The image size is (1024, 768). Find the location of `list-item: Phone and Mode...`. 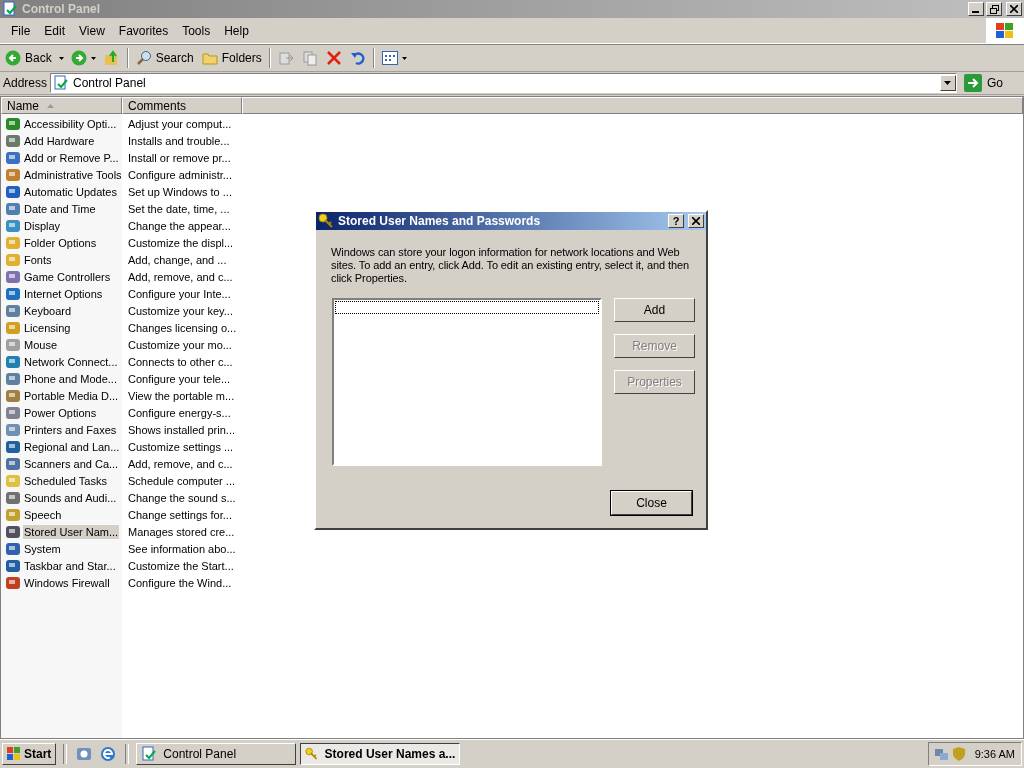

list-item: Phone and Mode... is located at coordinates (61, 378).